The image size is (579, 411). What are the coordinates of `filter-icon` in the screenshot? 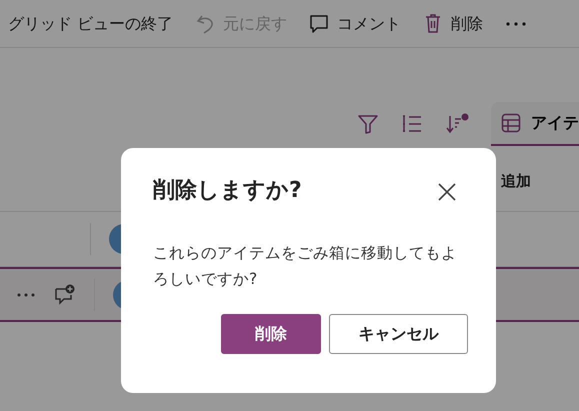 It's located at (368, 124).